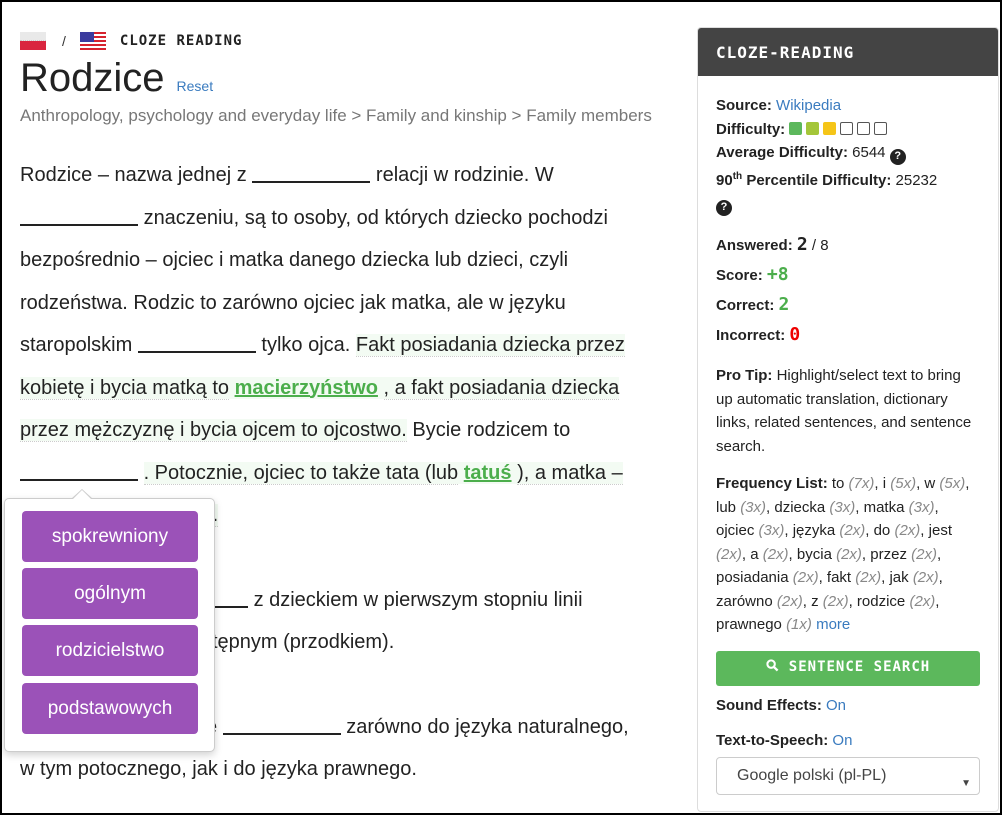 The width and height of the screenshot is (1002, 815). What do you see at coordinates (808, 105) in the screenshot?
I see `source-link: Wikipedia` at bounding box center [808, 105].